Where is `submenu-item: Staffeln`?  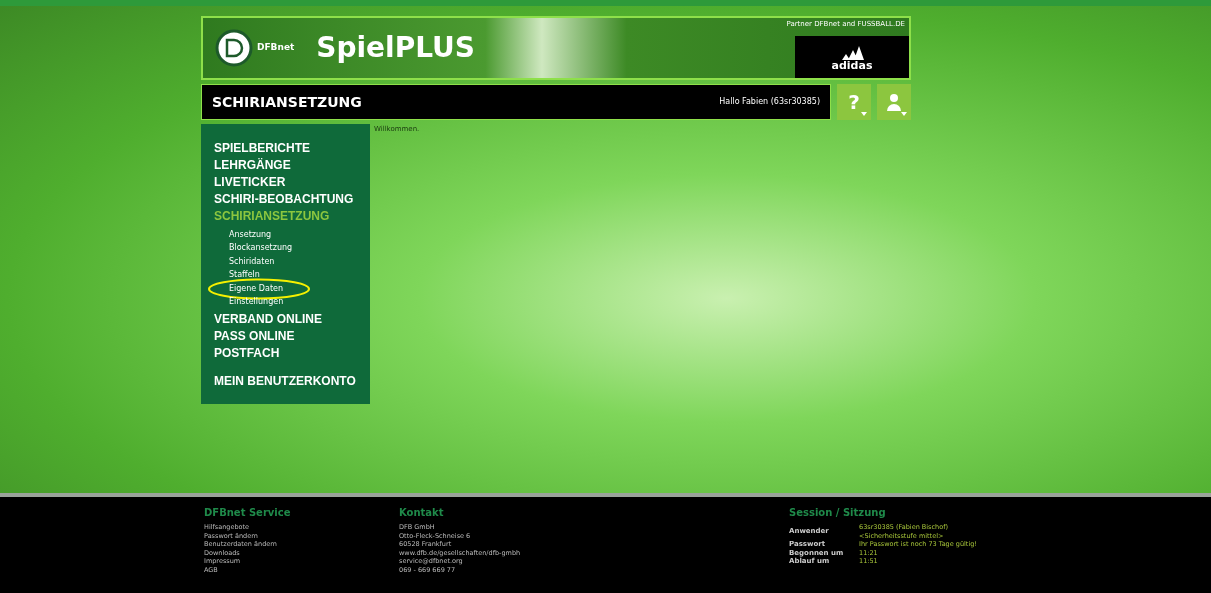 submenu-item: Staffeln is located at coordinates (299, 275).